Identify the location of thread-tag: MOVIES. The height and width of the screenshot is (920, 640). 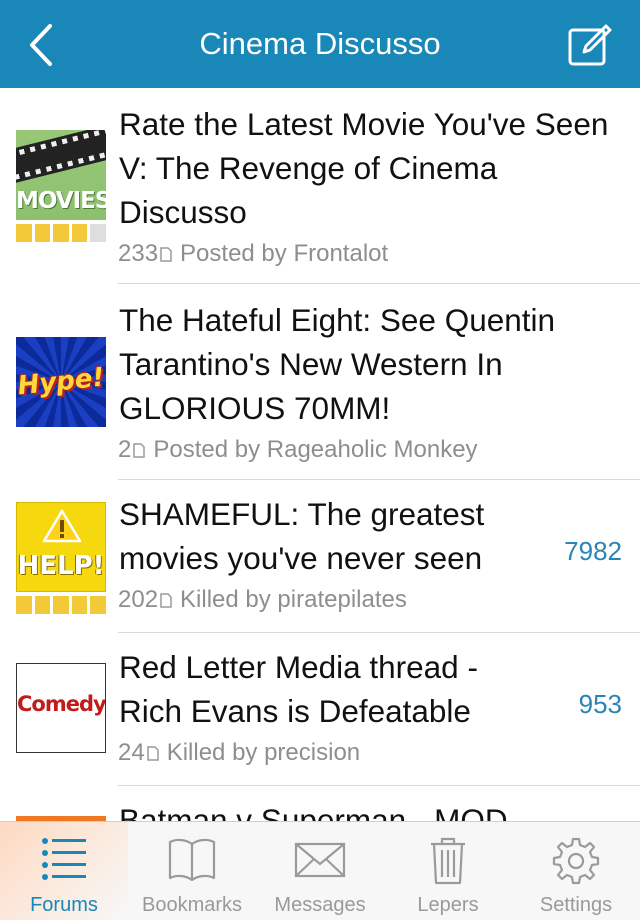
(61, 186).